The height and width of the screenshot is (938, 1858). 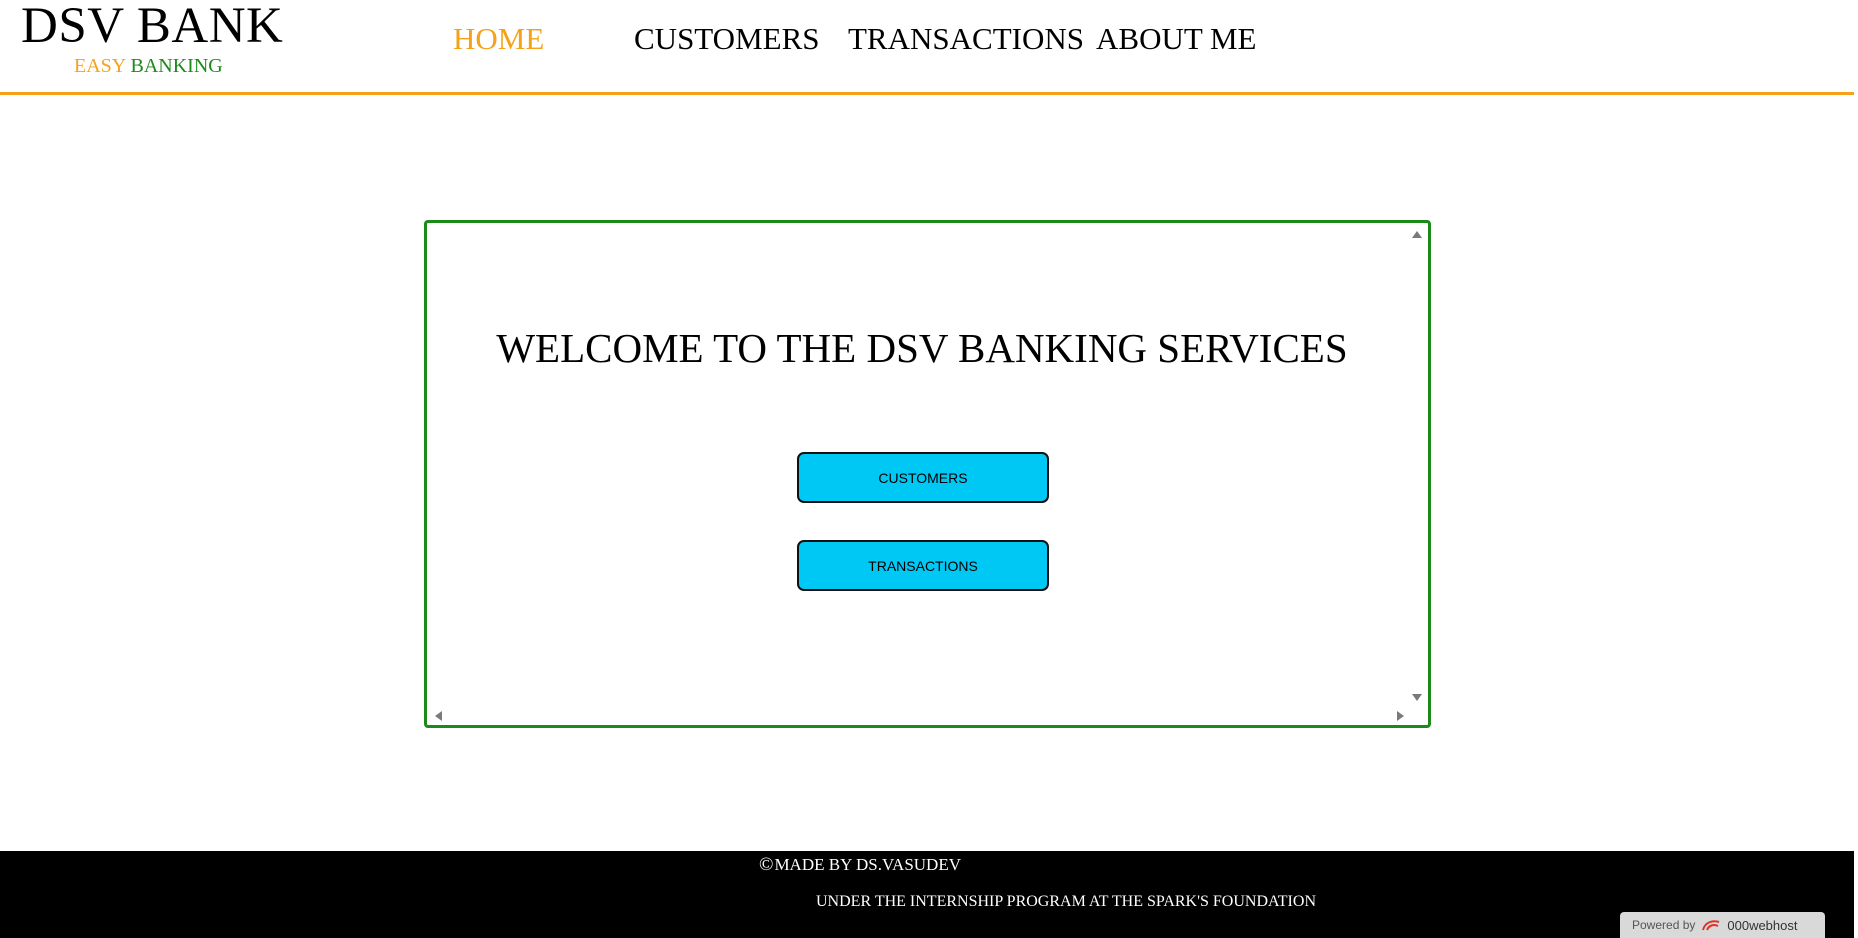 What do you see at coordinates (1400, 716) in the screenshot?
I see `scroll-right-arrow-icon` at bounding box center [1400, 716].